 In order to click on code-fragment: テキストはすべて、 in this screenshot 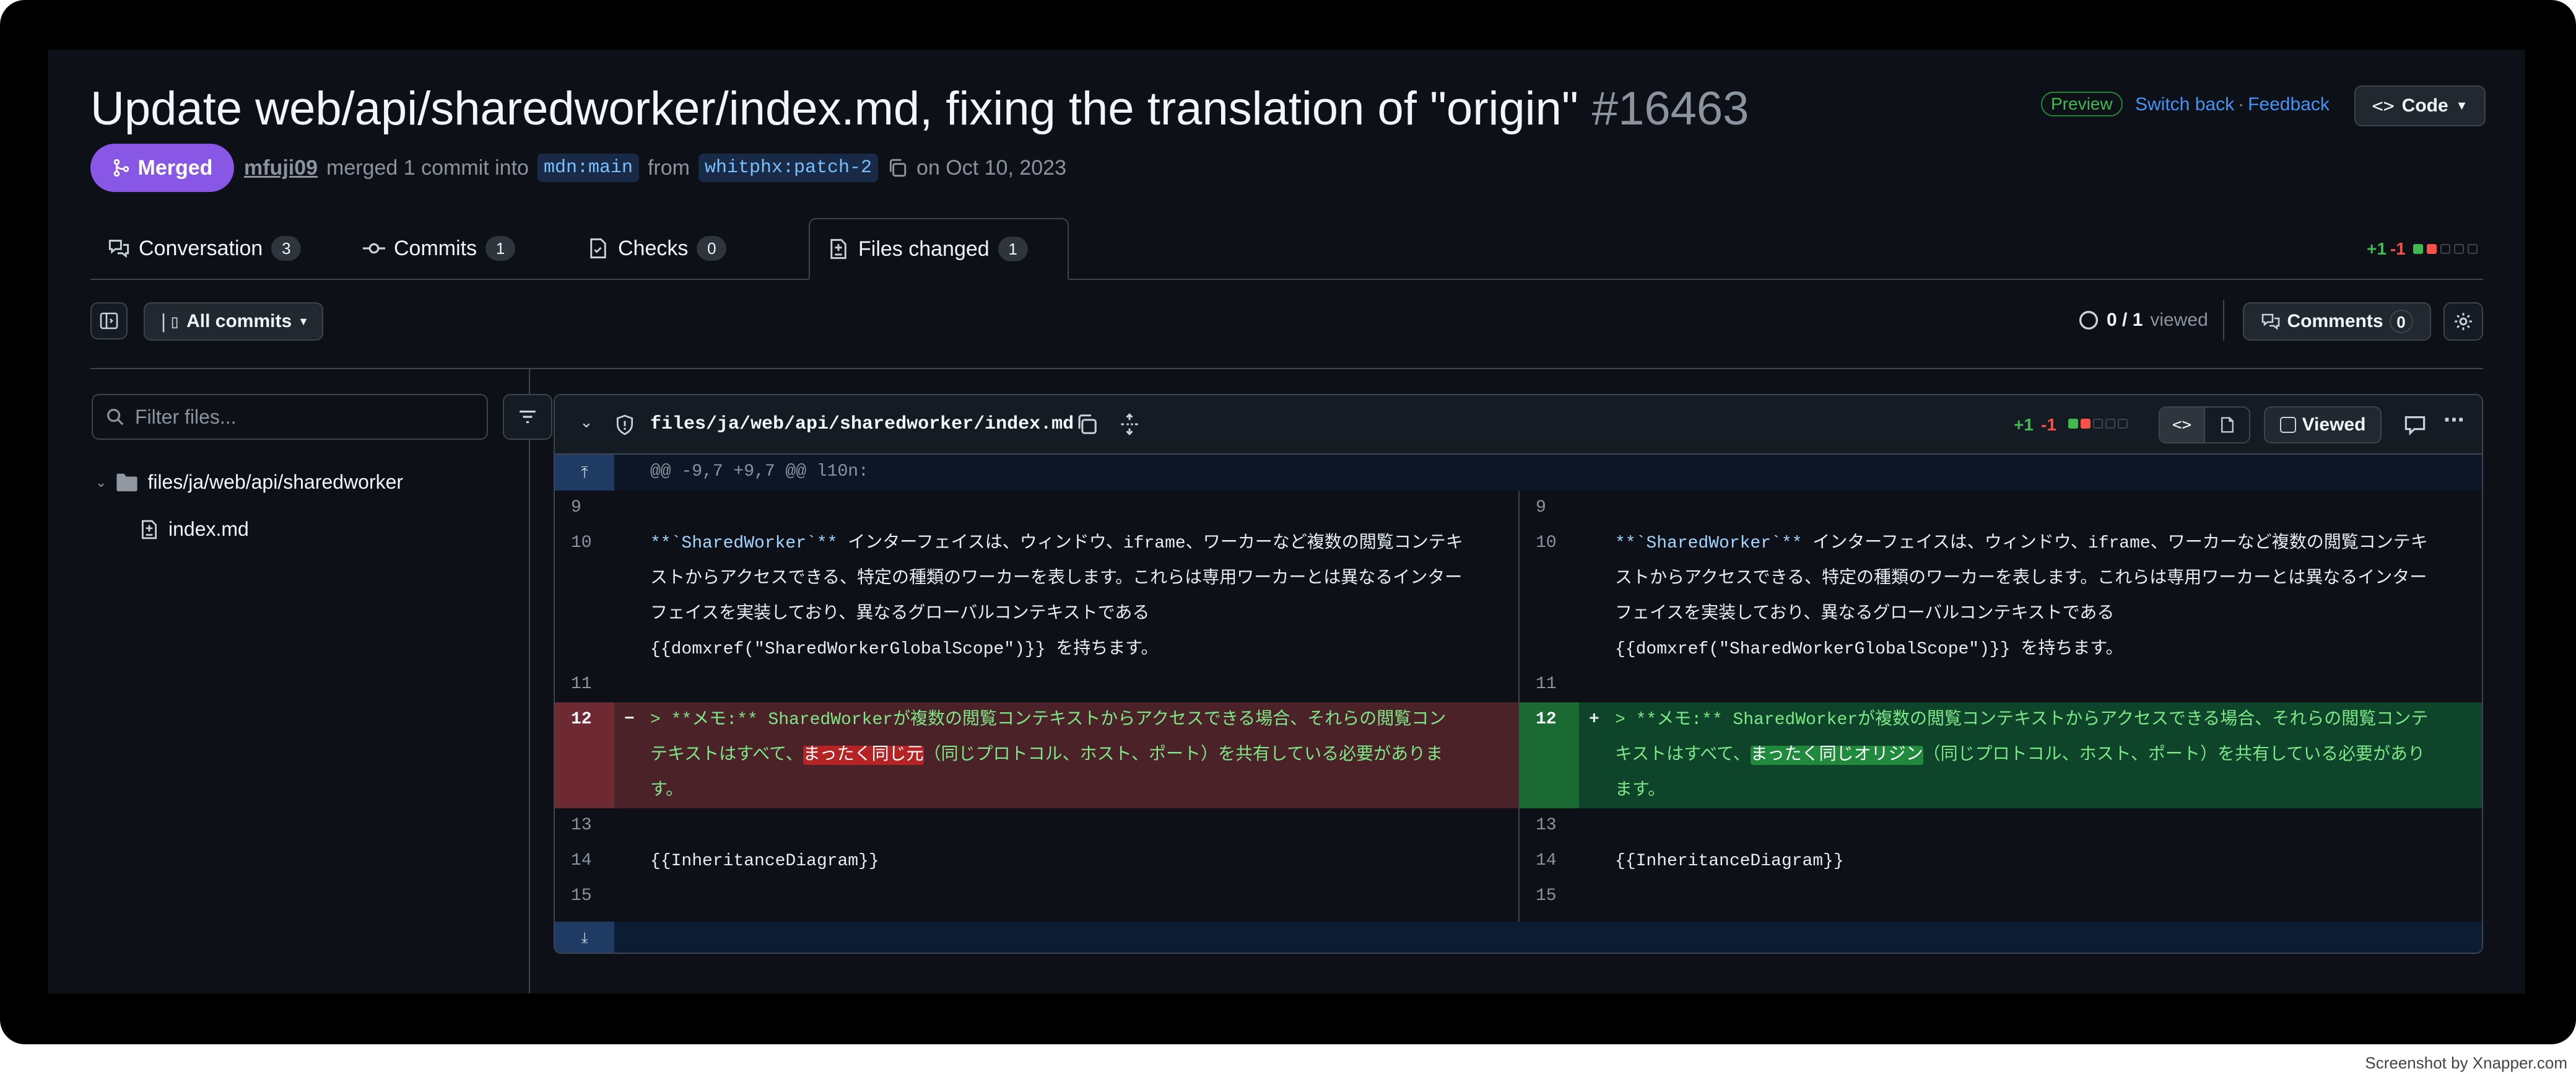, I will do `click(726, 755)`.